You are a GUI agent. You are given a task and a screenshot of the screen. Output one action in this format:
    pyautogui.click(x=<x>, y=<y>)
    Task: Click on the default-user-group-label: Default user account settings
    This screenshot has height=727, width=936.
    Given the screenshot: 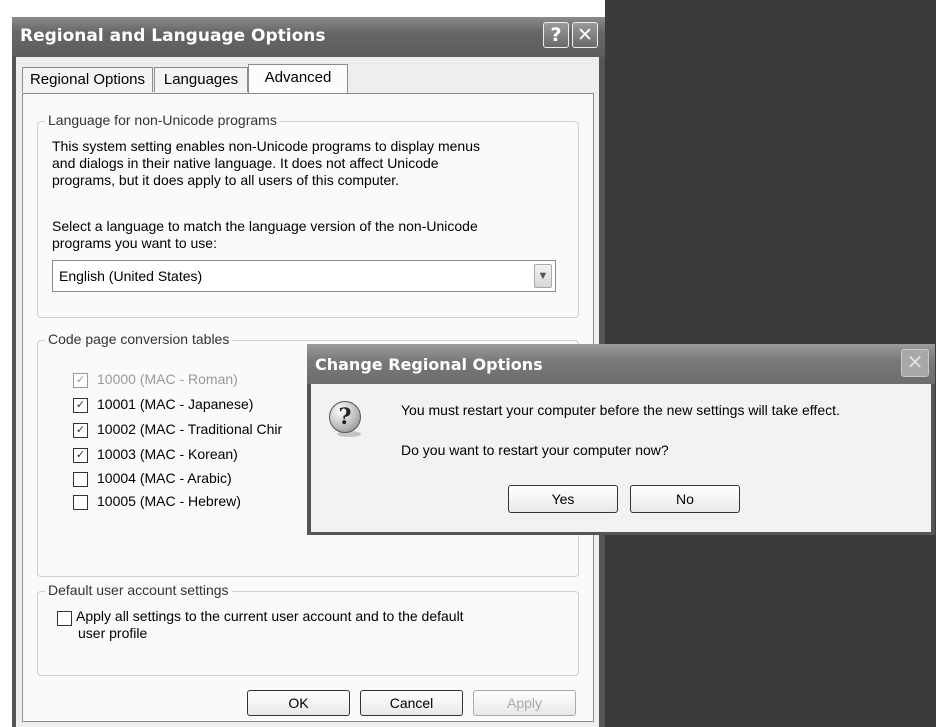 What is the action you would take?
    pyautogui.click(x=138, y=590)
    